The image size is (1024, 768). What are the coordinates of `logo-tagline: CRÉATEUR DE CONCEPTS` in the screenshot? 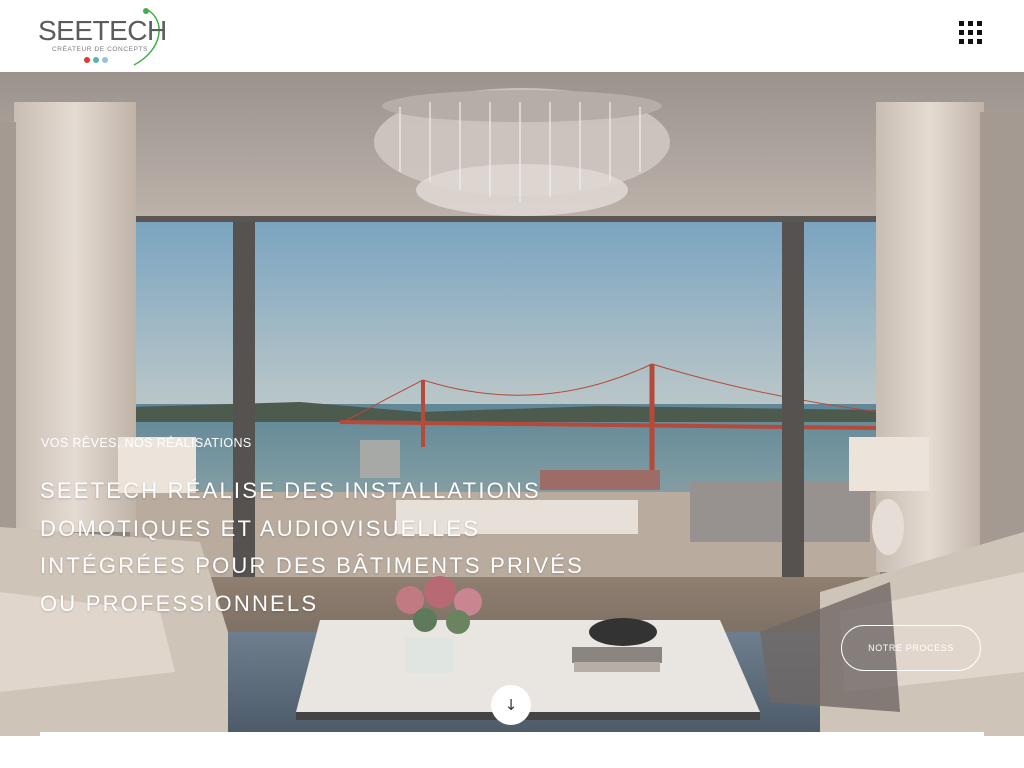 It's located at (100, 49).